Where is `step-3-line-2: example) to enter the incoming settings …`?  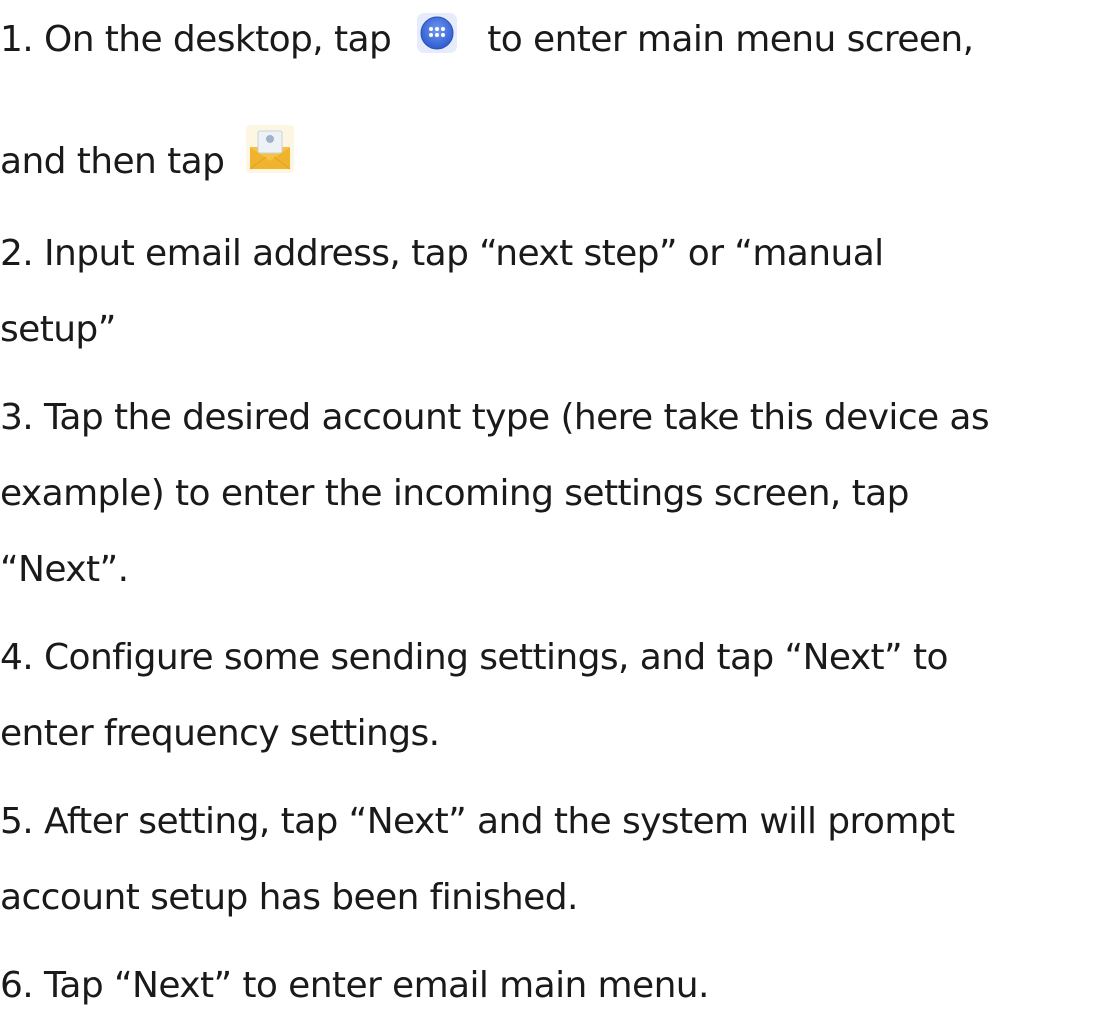
step-3-line-2: example) to enter the incoming settings … is located at coordinates (454, 493).